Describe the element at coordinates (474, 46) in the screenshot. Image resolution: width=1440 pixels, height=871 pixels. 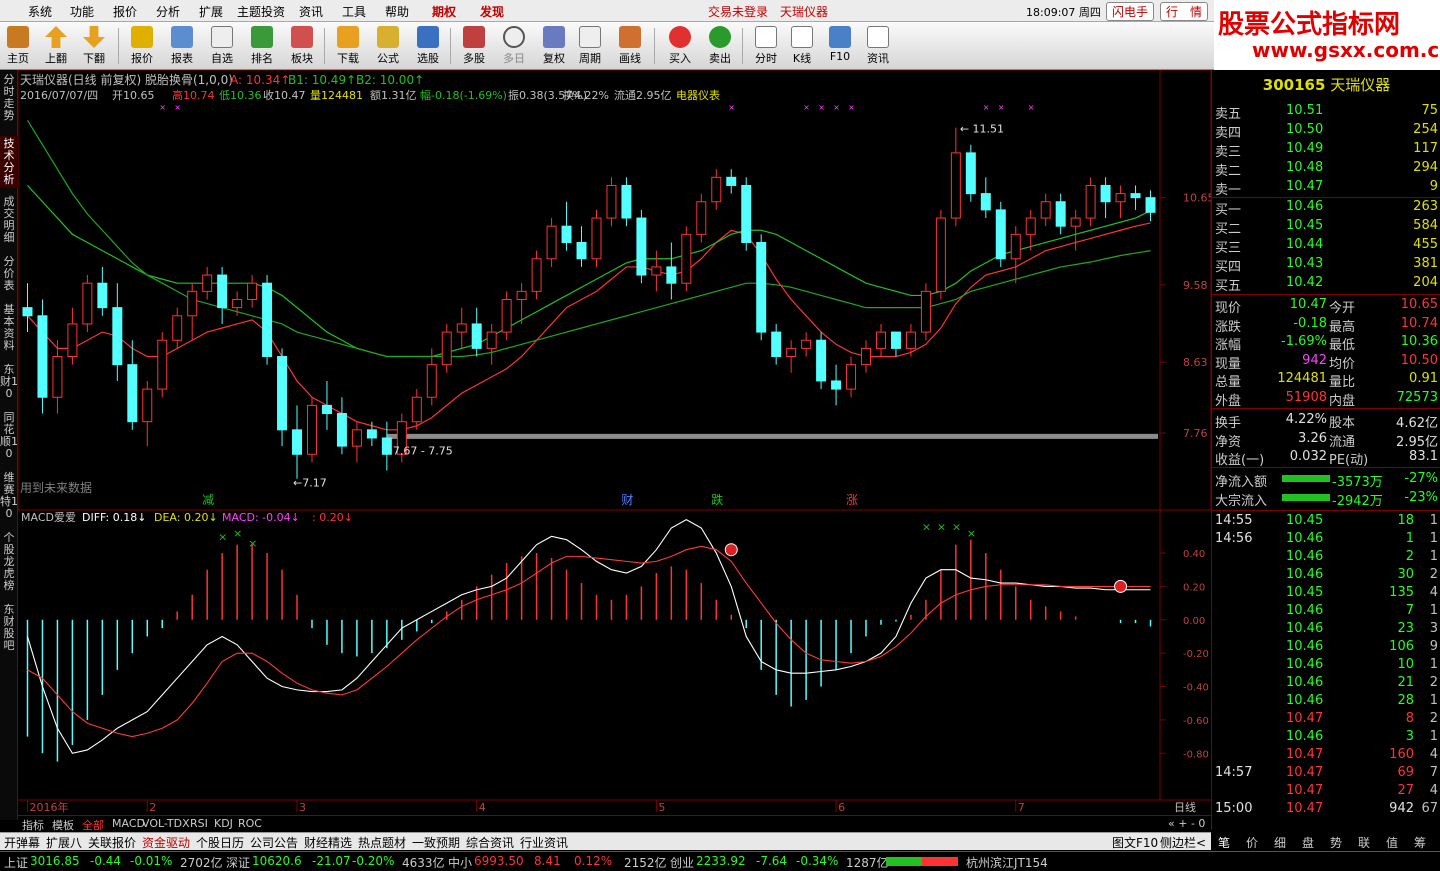
I see `multi-stock-button: 多股` at that location.